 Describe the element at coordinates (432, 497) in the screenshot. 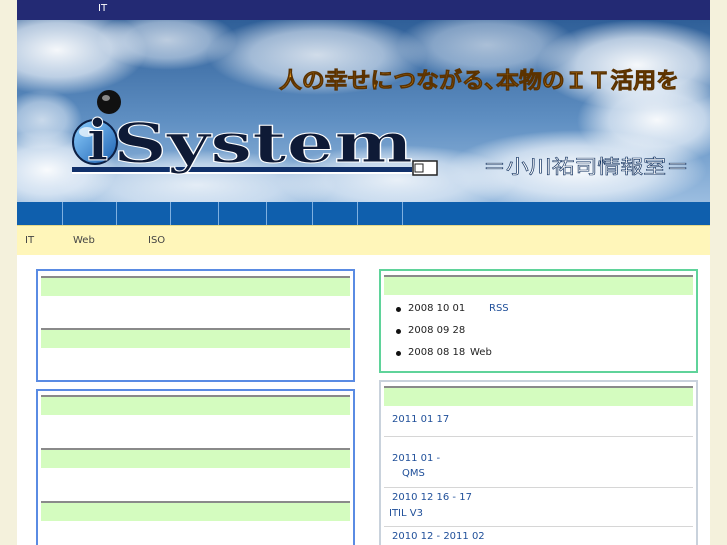

I see `event-date: 2010 12 16 - 17` at that location.